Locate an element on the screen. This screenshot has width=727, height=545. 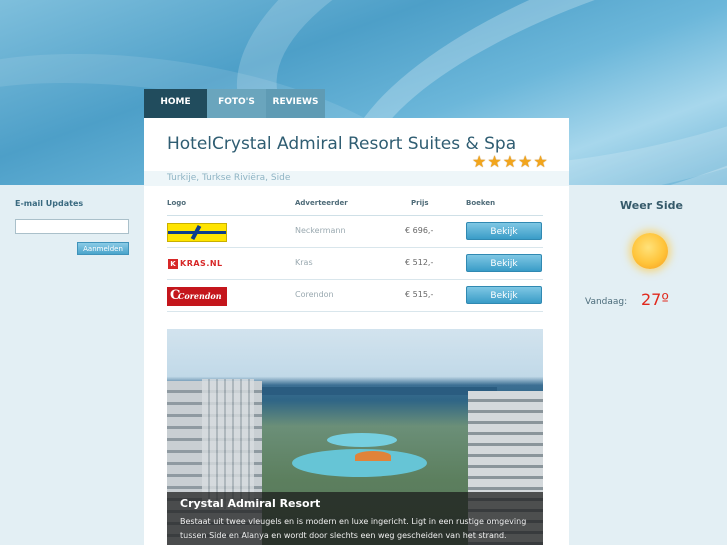
kras-logo: K KRAS.NL is located at coordinates (197, 264).